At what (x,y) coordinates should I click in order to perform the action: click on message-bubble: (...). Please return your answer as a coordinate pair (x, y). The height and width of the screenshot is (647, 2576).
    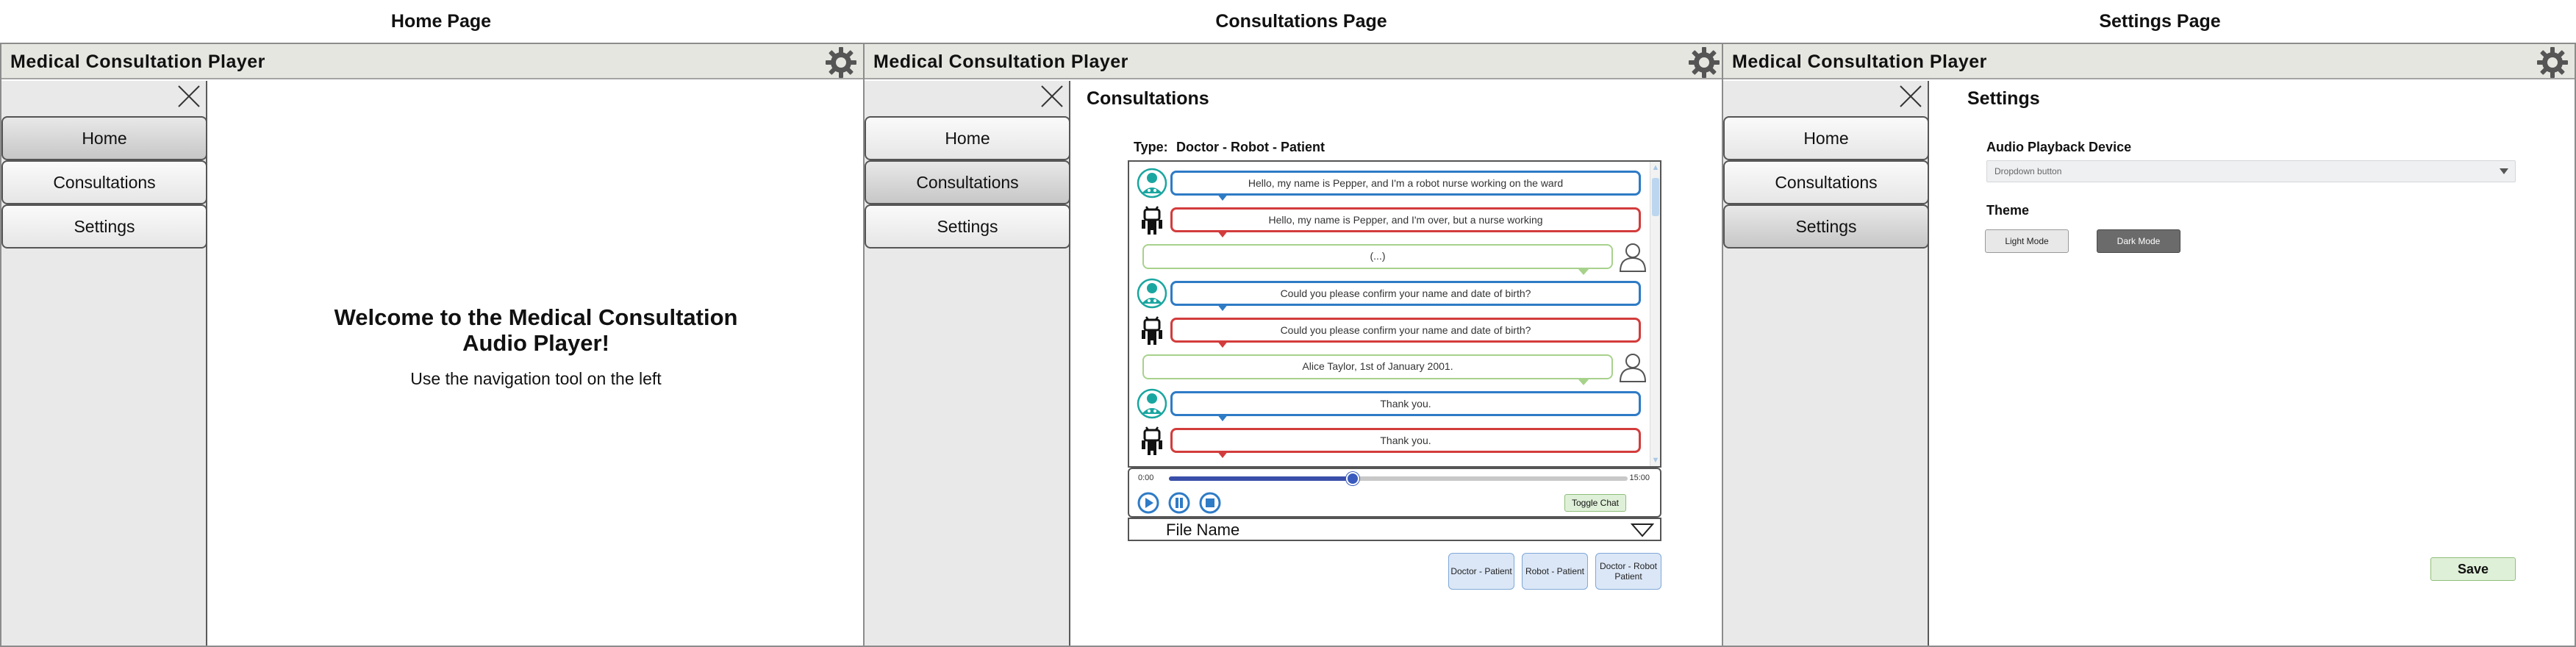
    Looking at the image, I should click on (1377, 259).